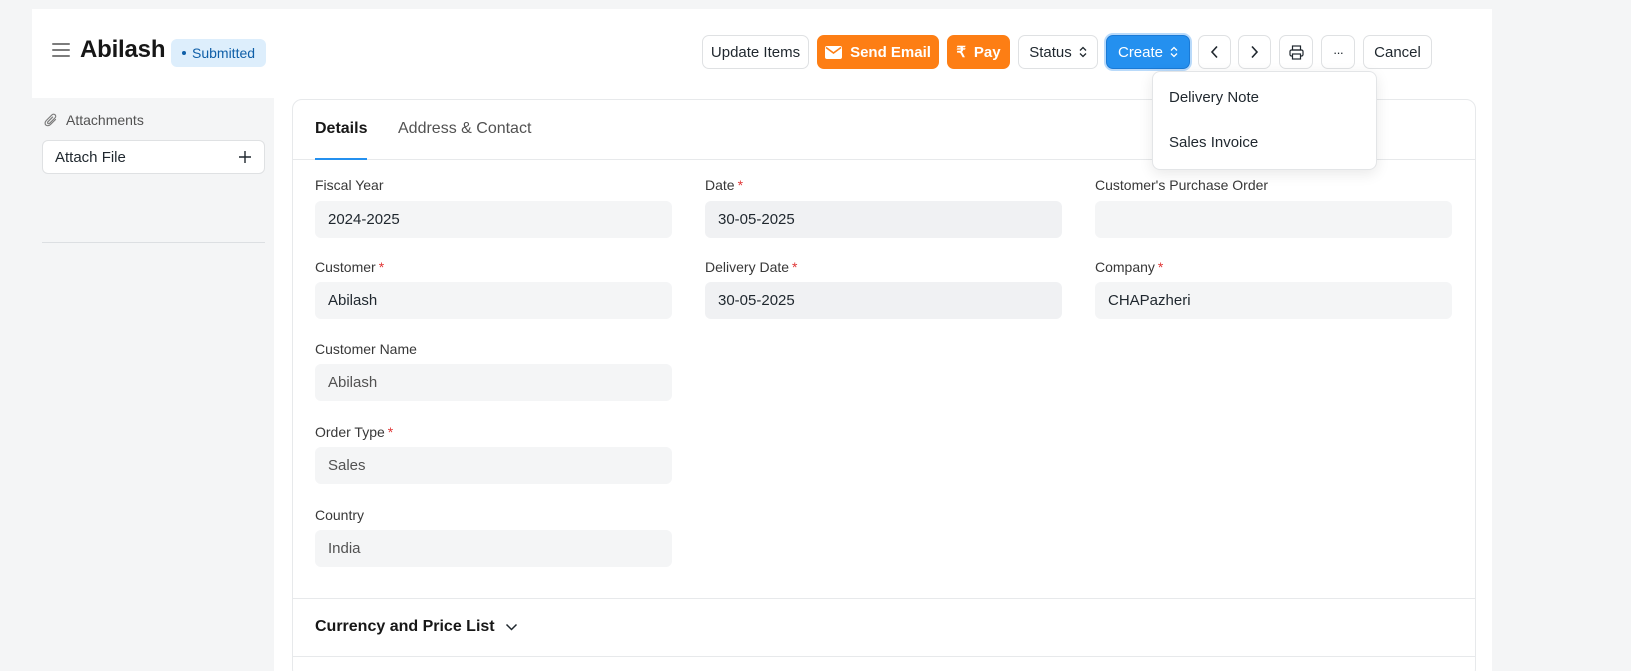 This screenshot has height=671, width=1631. I want to click on active-tab-indicator, so click(341, 159).